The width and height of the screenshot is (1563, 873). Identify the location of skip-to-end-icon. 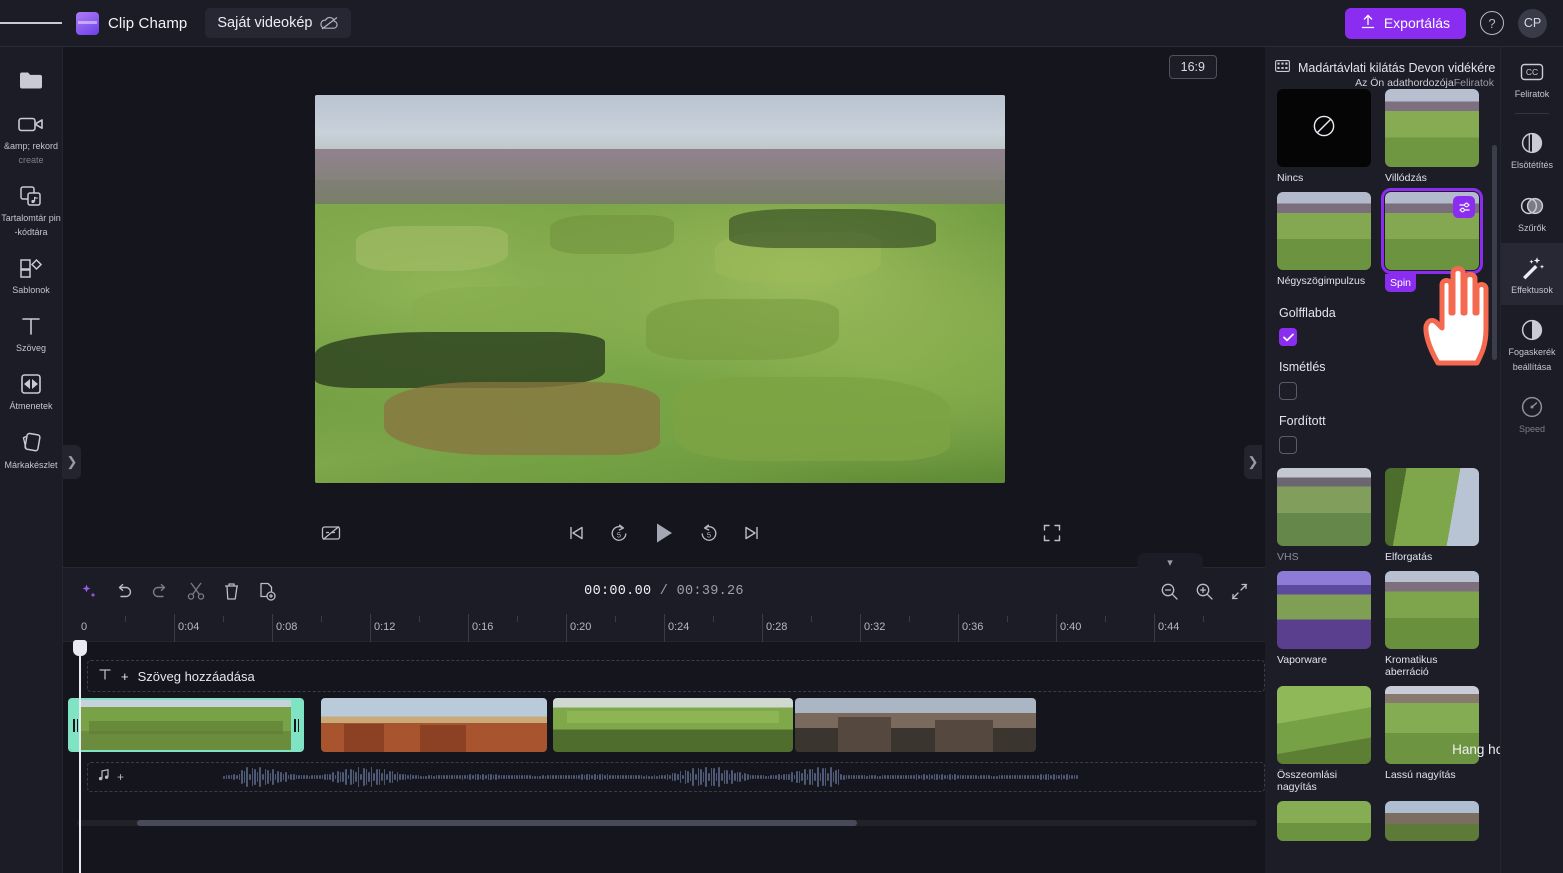
(752, 533).